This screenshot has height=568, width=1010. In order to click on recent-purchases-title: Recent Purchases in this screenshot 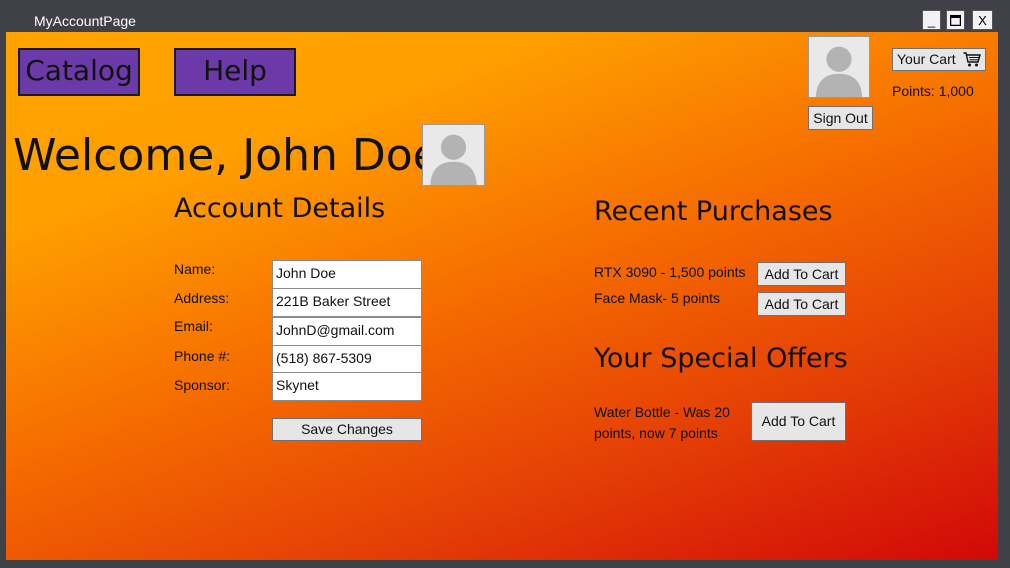, I will do `click(713, 211)`.